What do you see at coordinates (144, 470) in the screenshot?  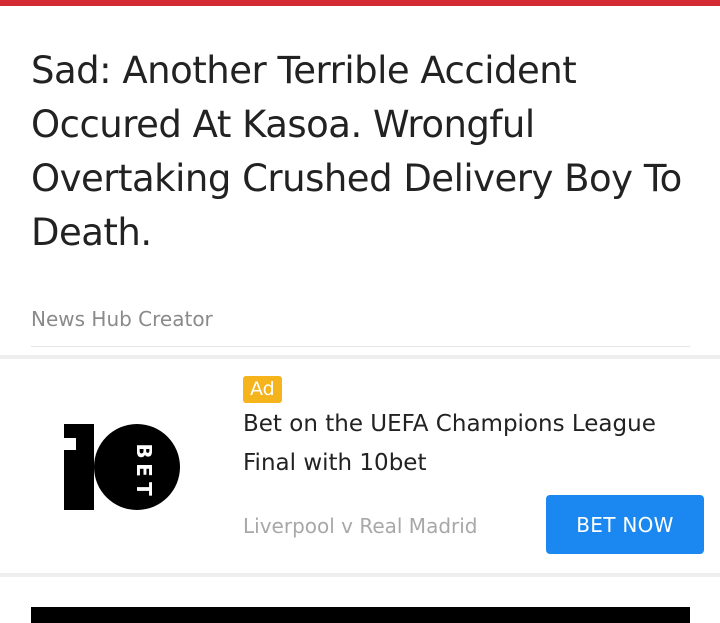 I see `svg-text: E` at bounding box center [144, 470].